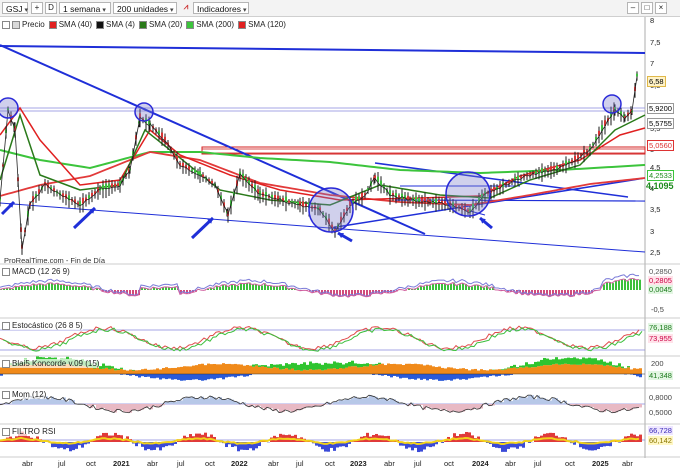 The width and height of the screenshot is (680, 469). What do you see at coordinates (570, 463) in the screenshot?
I see `time-tick: oct` at bounding box center [570, 463].